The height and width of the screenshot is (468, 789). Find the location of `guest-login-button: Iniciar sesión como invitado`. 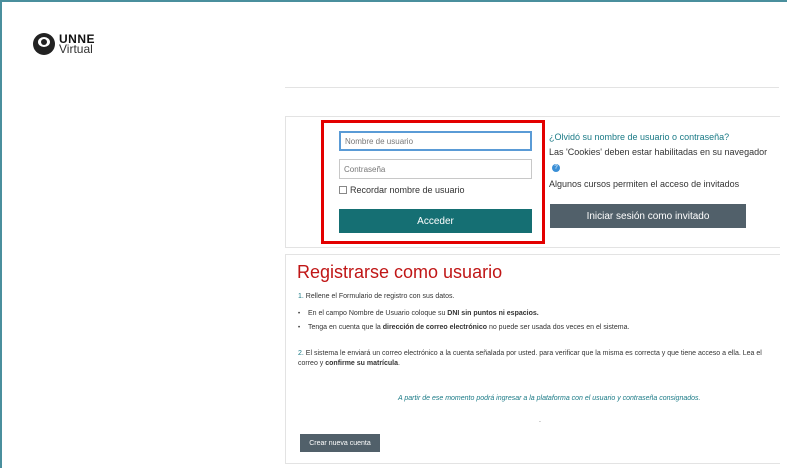

guest-login-button: Iniciar sesión como invitado is located at coordinates (648, 216).